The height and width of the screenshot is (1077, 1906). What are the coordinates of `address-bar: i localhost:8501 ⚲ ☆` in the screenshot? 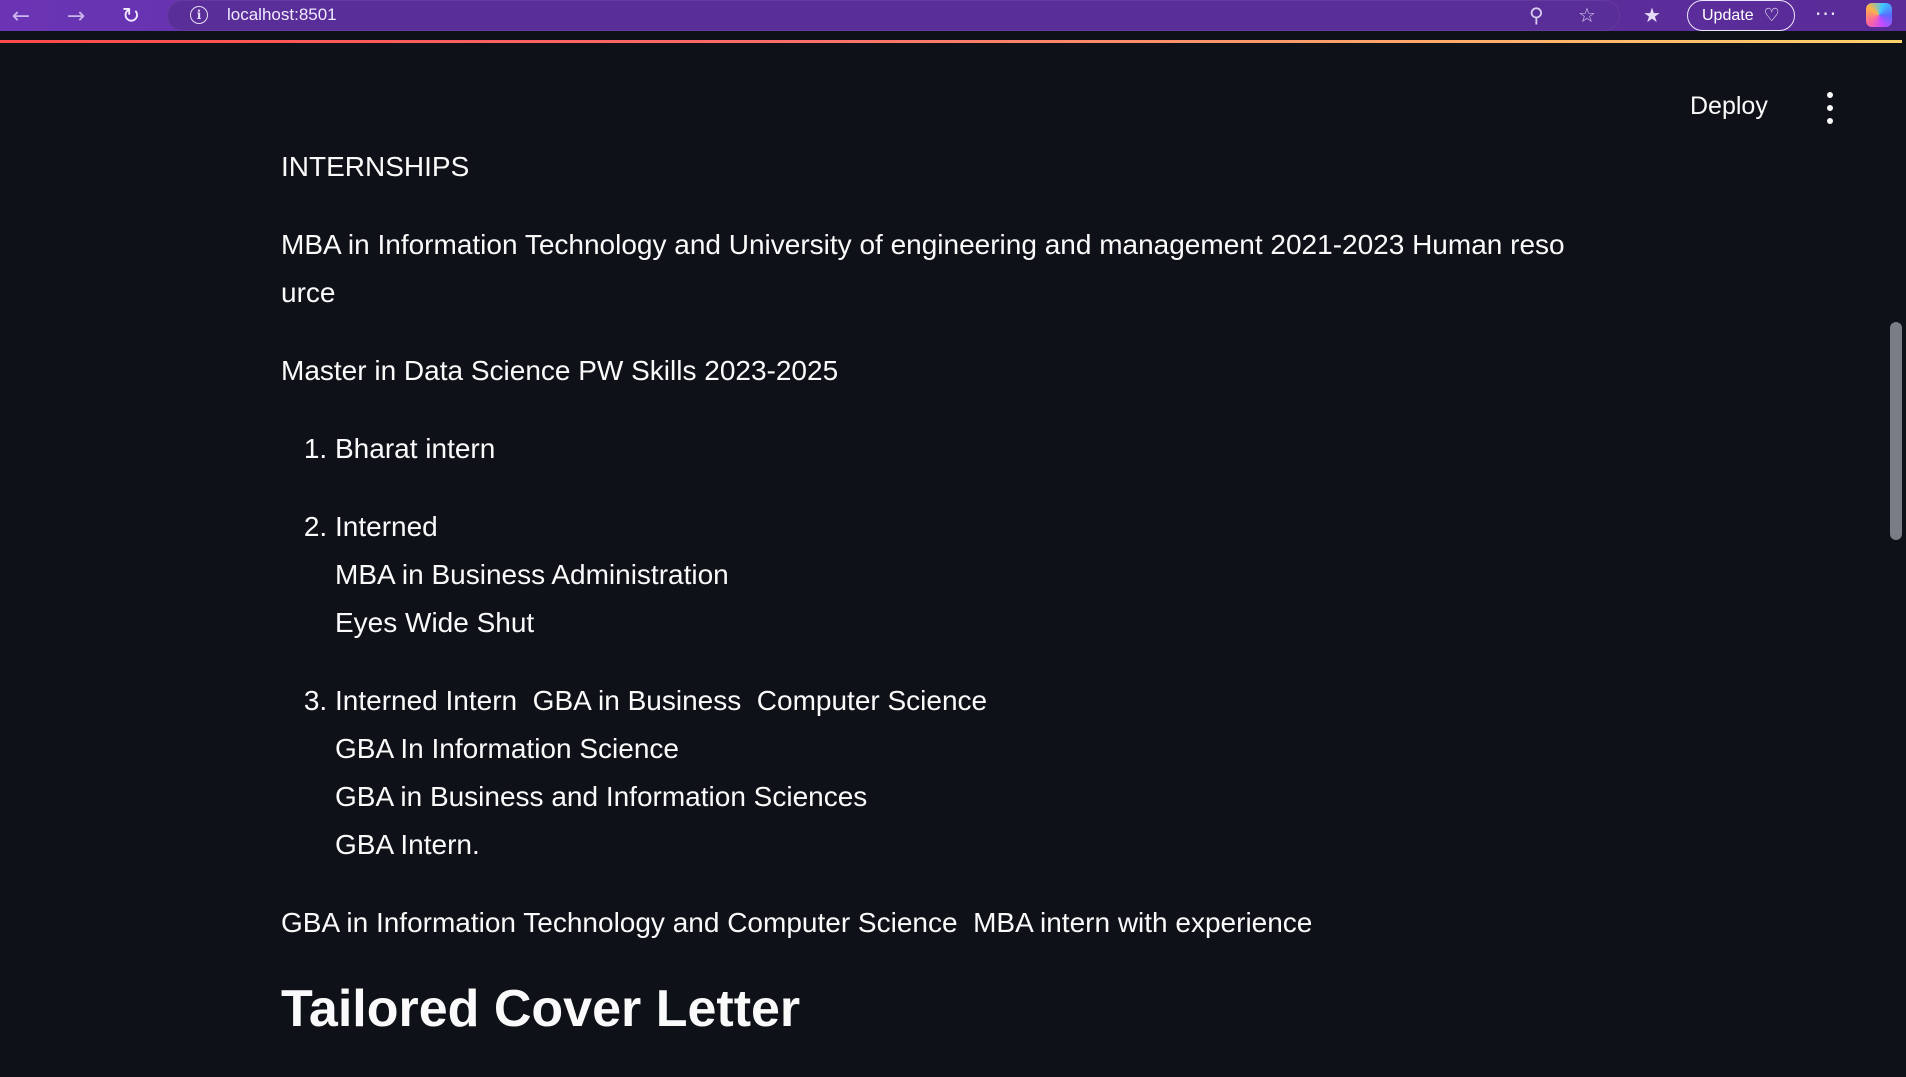 It's located at (893, 15).